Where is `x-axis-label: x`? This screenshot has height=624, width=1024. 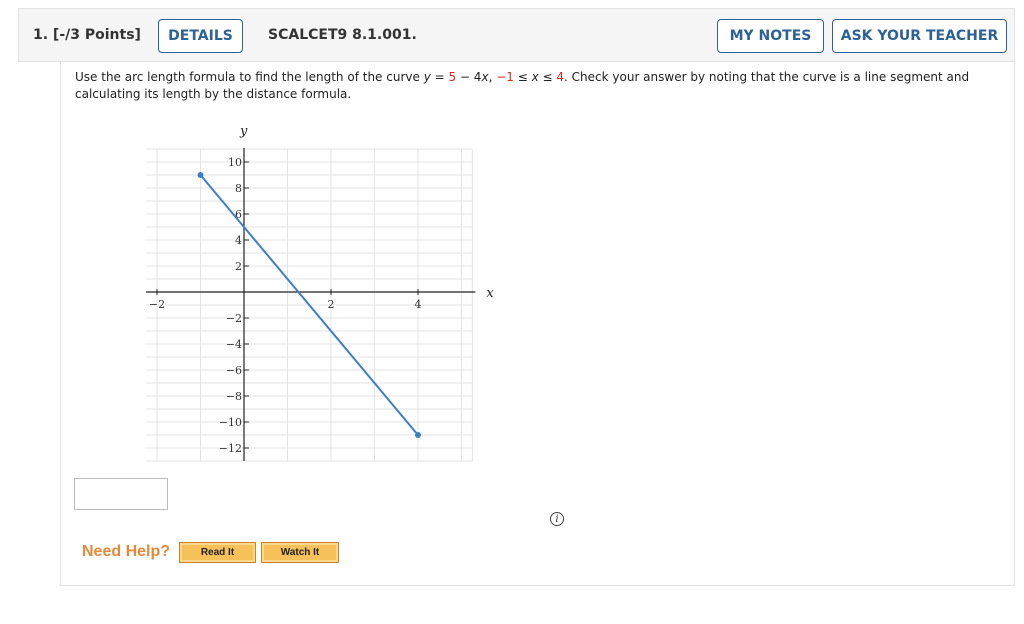 x-axis-label: x is located at coordinates (490, 293).